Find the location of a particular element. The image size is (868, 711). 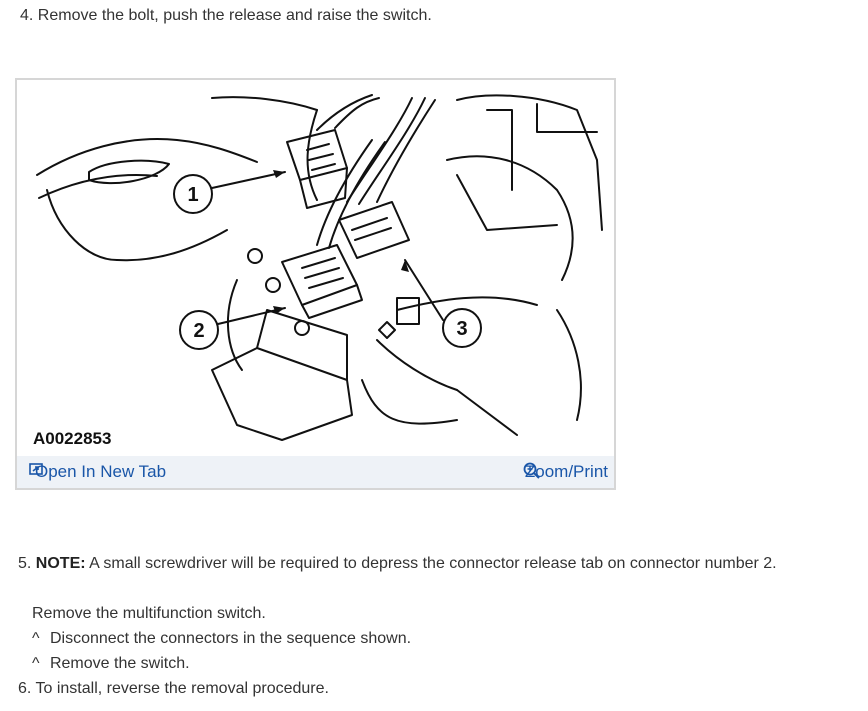

step-4-number: 4. is located at coordinates (27, 15).